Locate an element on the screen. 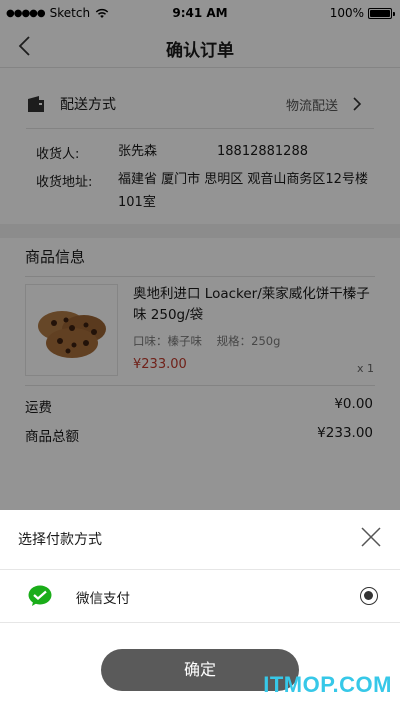 The width and height of the screenshot is (400, 711). close-icon is located at coordinates (371, 537).